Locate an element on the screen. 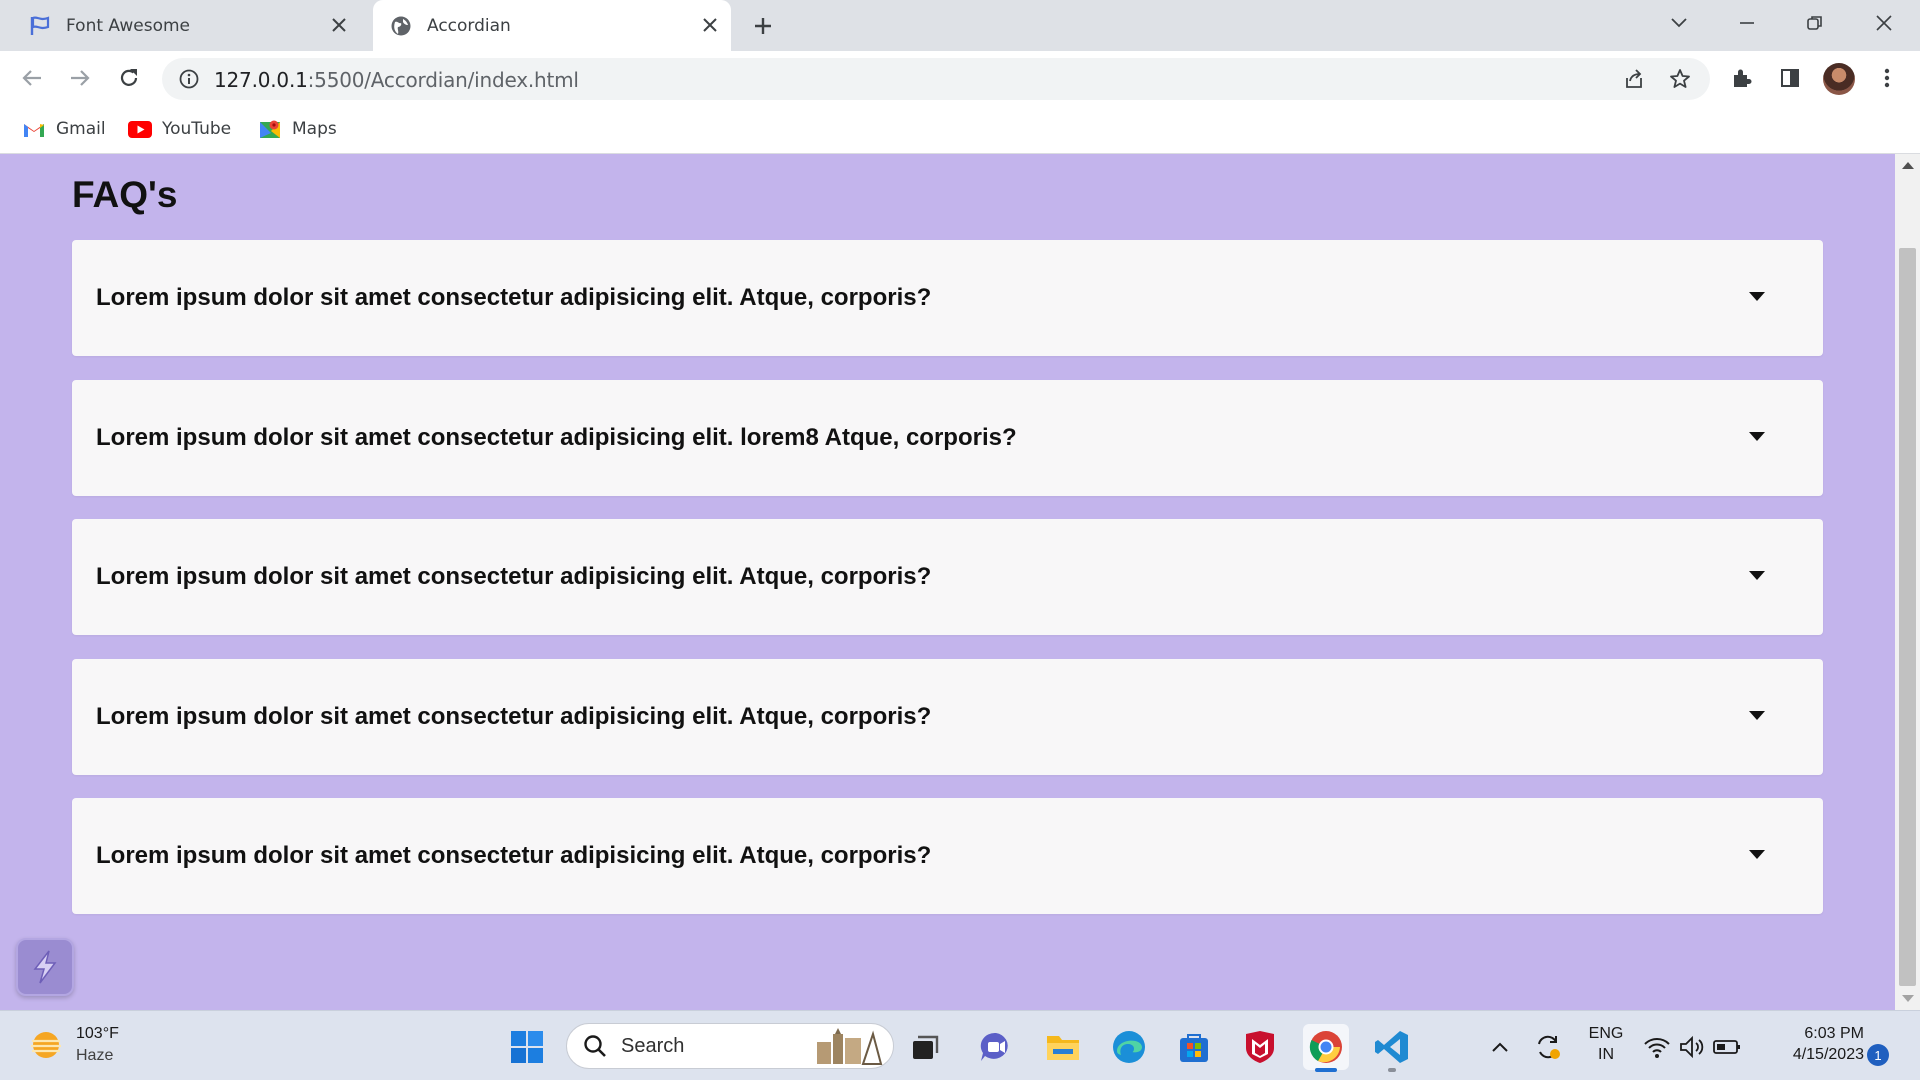 This screenshot has width=1920, height=1080. menu-kebab-icon is located at coordinates (1887, 78).